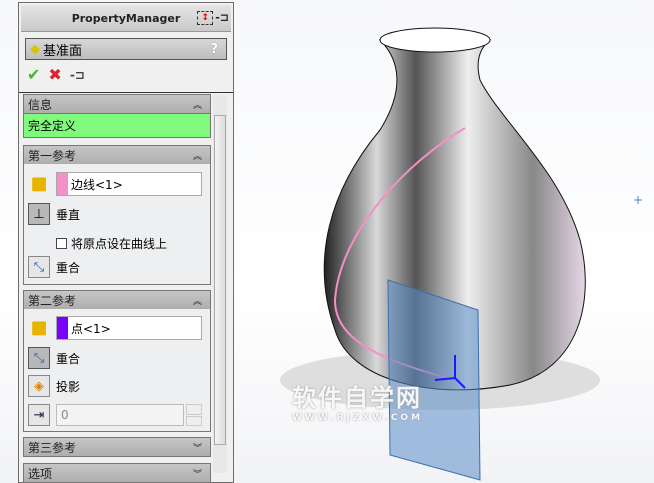  Describe the element at coordinates (39, 415) in the screenshot. I see `distance-icon: ⇥` at that location.